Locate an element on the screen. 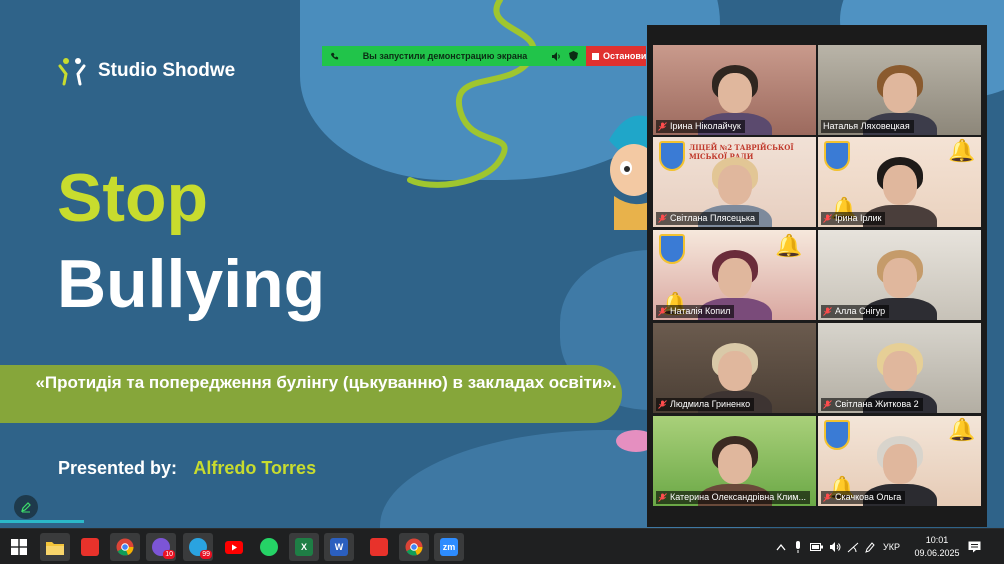 The image size is (1004, 564). participant-name-tag: Наталья Ляховецкая is located at coordinates (867, 126).